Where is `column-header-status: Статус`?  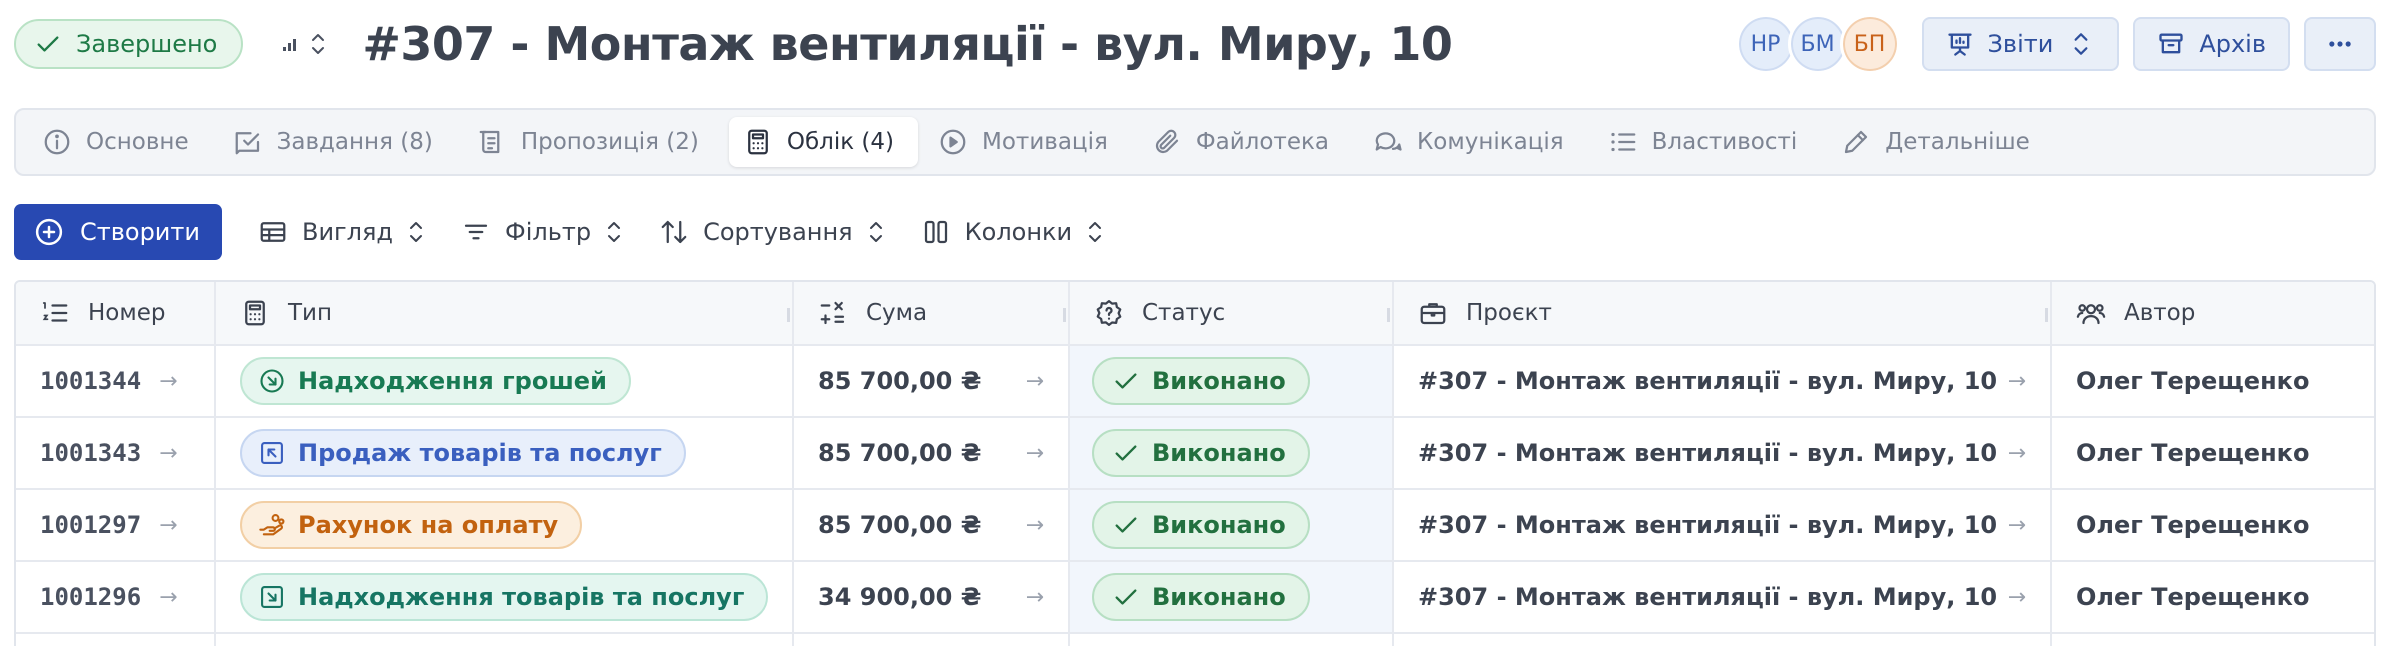 column-header-status: Статус is located at coordinates (1232, 313).